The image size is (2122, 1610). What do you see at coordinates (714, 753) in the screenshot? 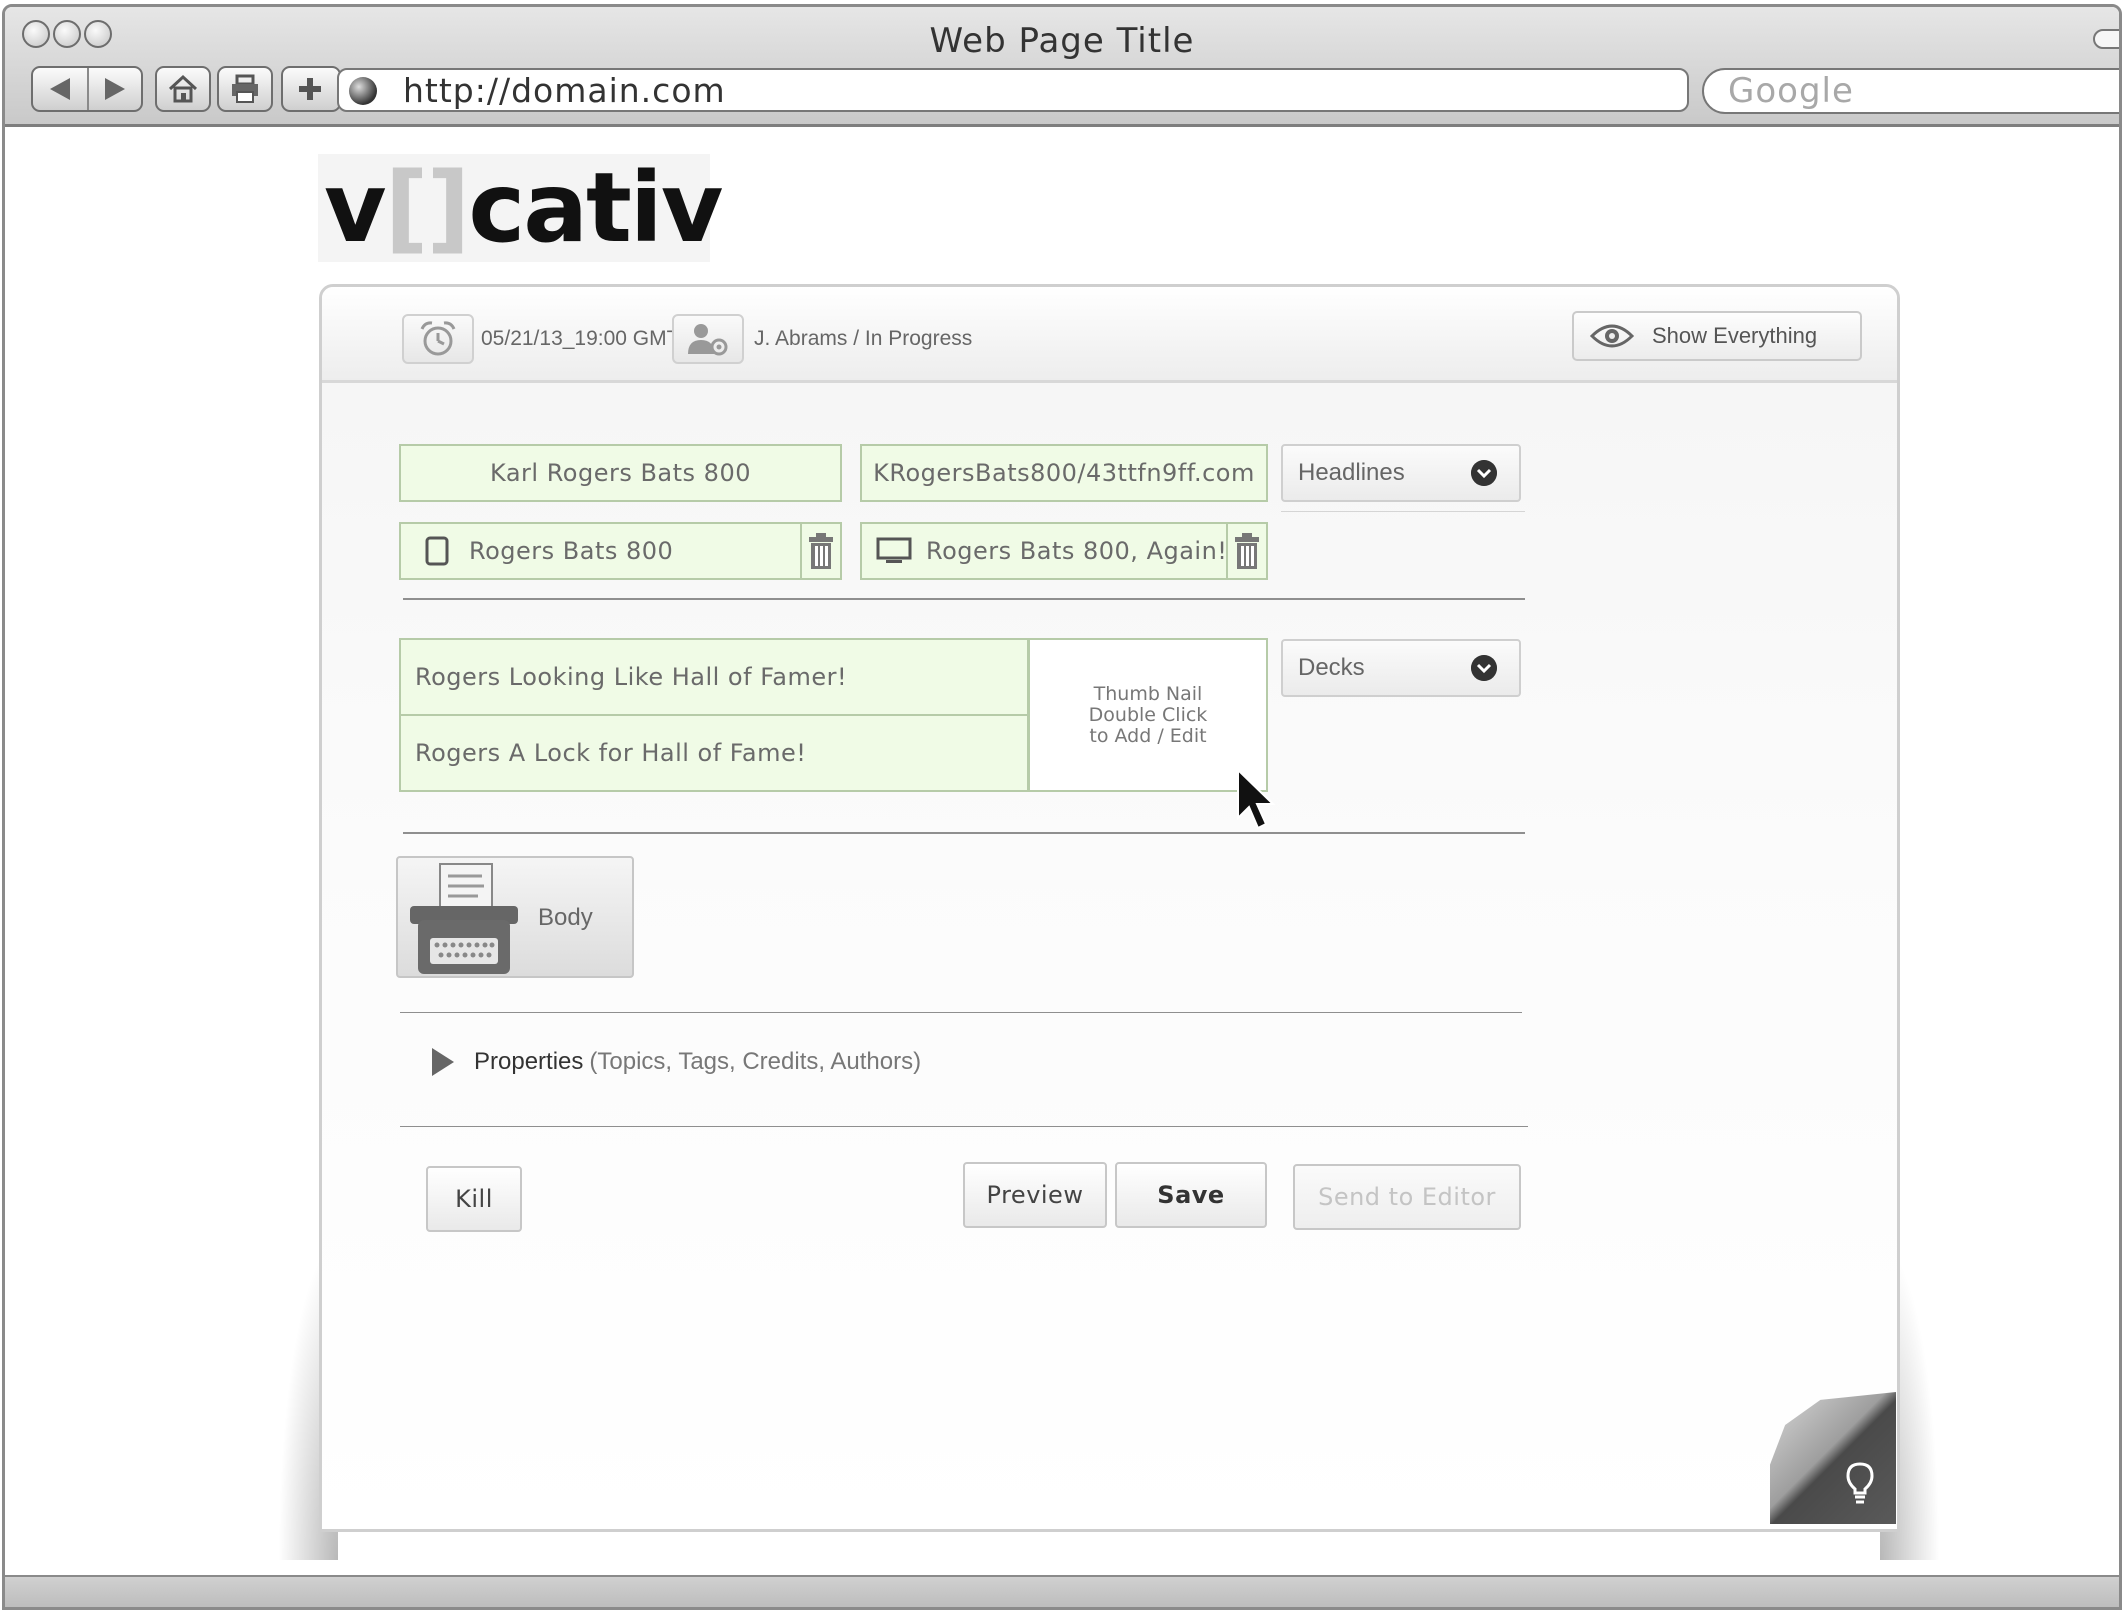
I see `deck-item: Rogers A Lock for Hall of Fame!` at bounding box center [714, 753].